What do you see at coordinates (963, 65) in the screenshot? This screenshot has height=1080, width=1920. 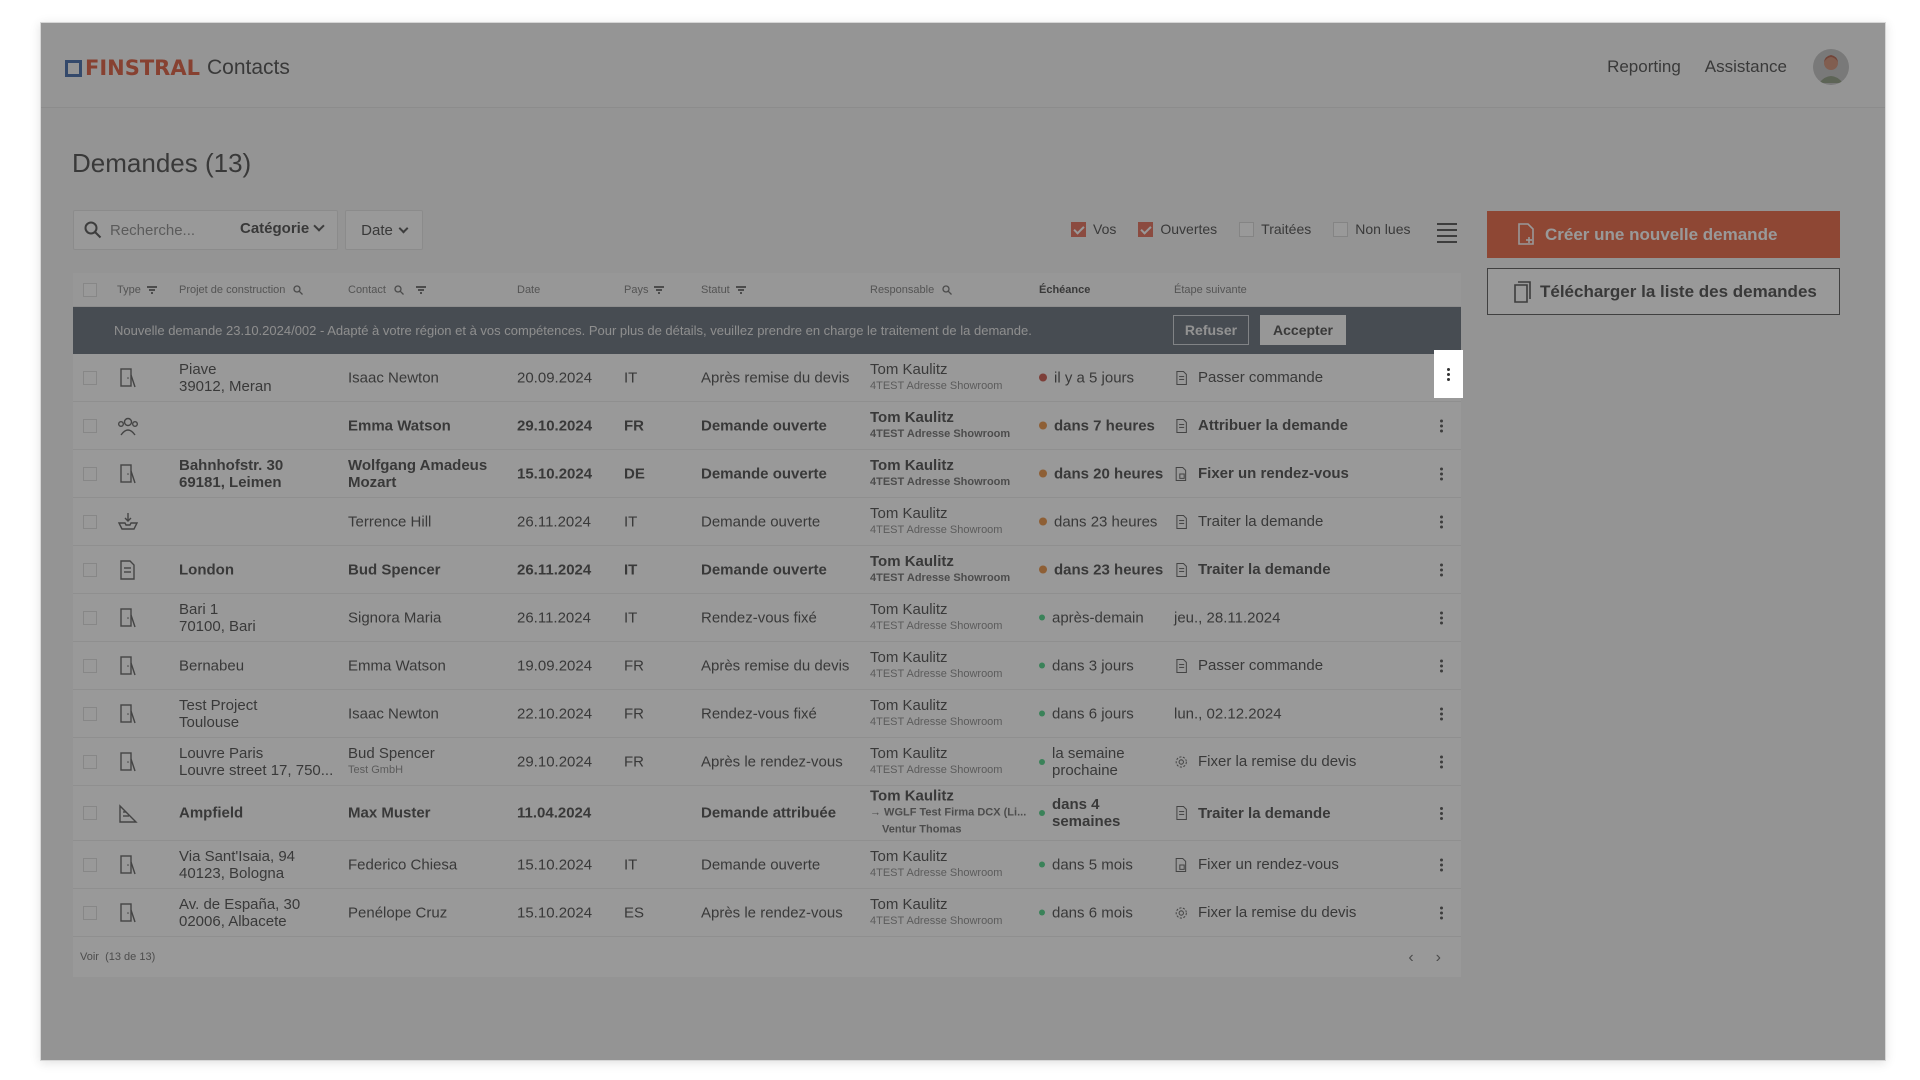 I see `top-bar: FINSTRAL Contacts Reporting Assistance` at bounding box center [963, 65].